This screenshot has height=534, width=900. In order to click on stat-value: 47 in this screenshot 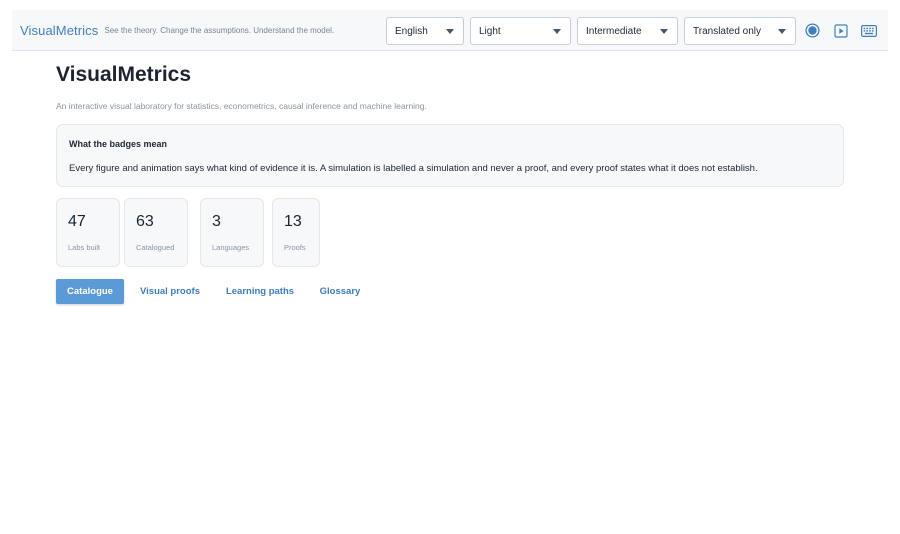, I will do `click(77, 221)`.